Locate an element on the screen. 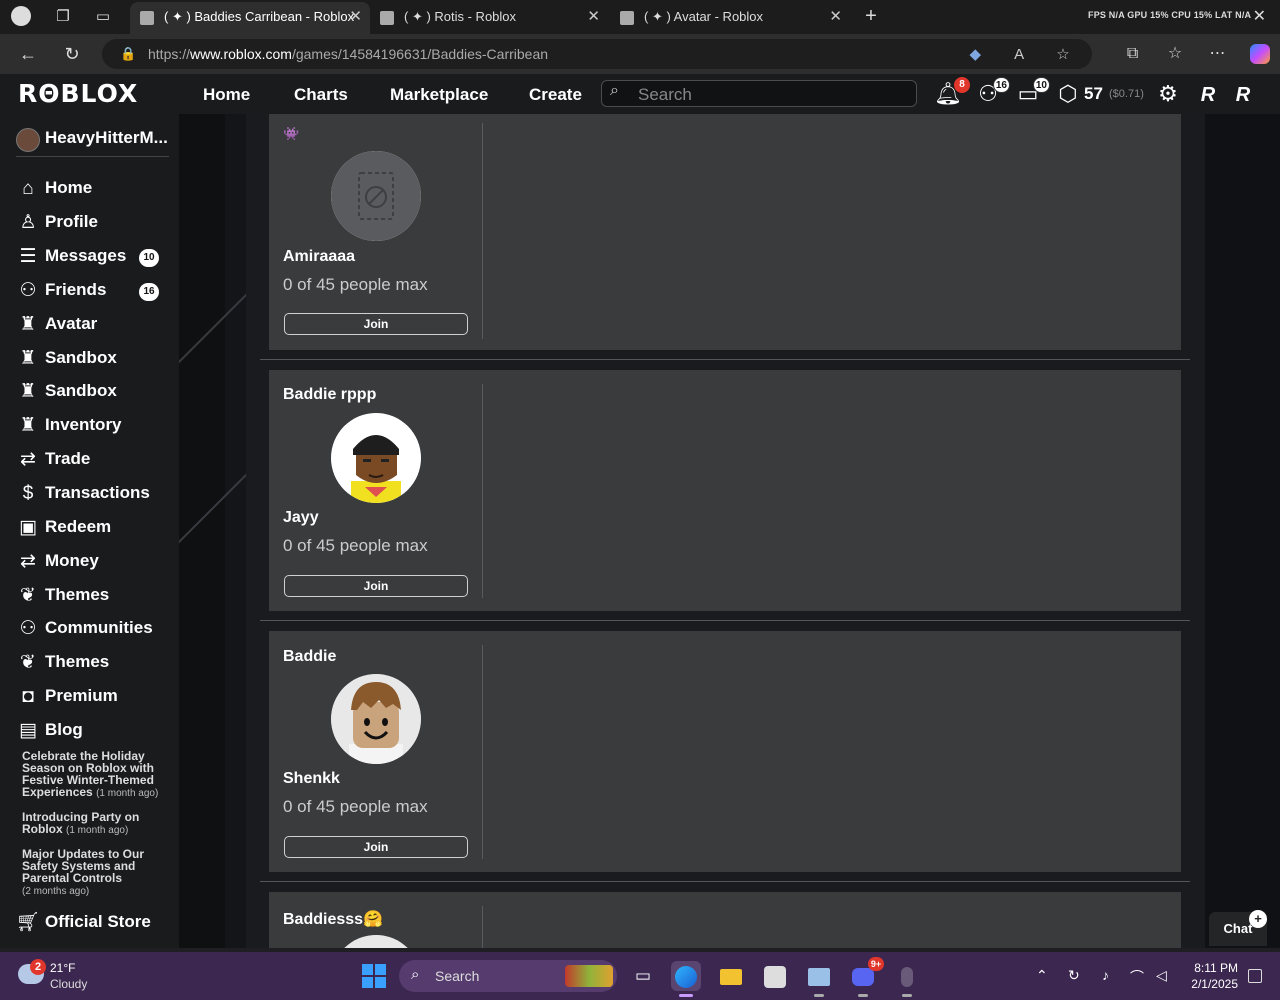 The height and width of the screenshot is (1000, 1280). sandbox-icon: ♜ is located at coordinates (28, 358).